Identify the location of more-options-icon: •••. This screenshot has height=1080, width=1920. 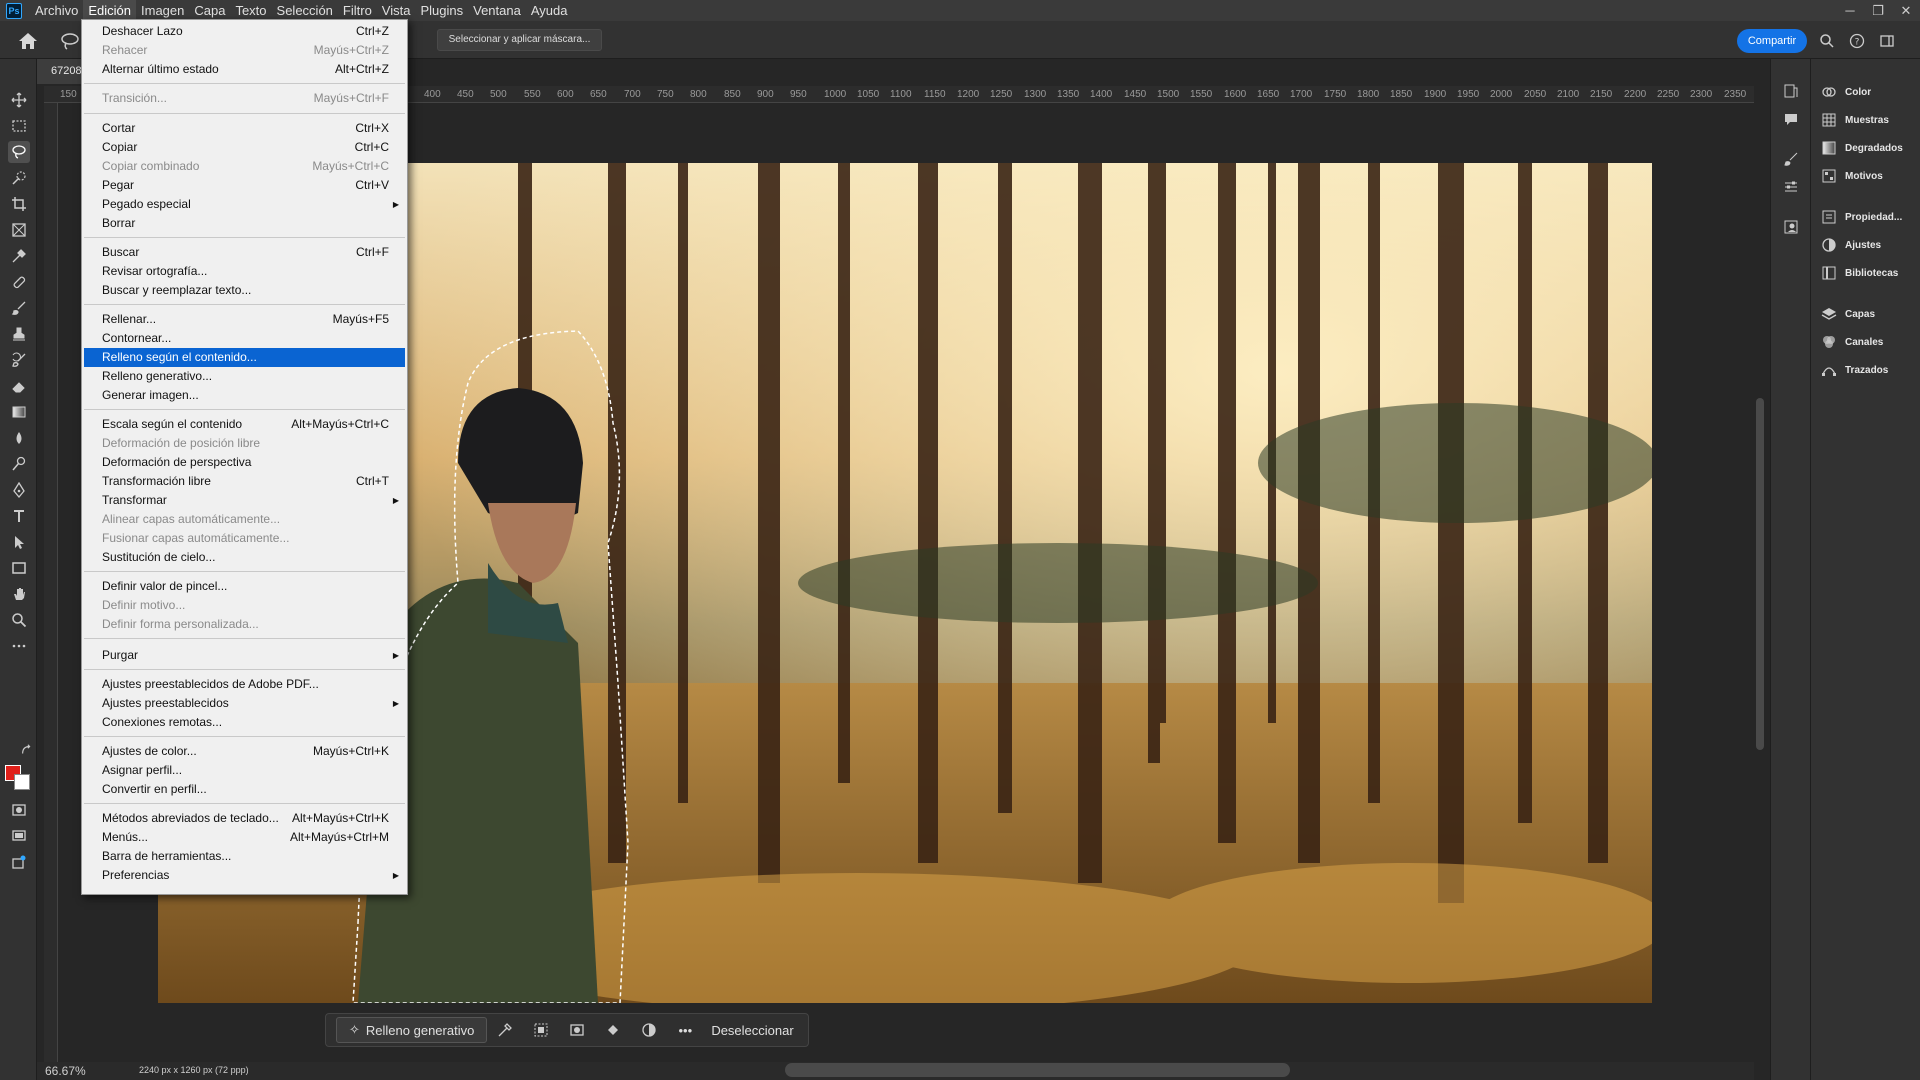
(685, 1030).